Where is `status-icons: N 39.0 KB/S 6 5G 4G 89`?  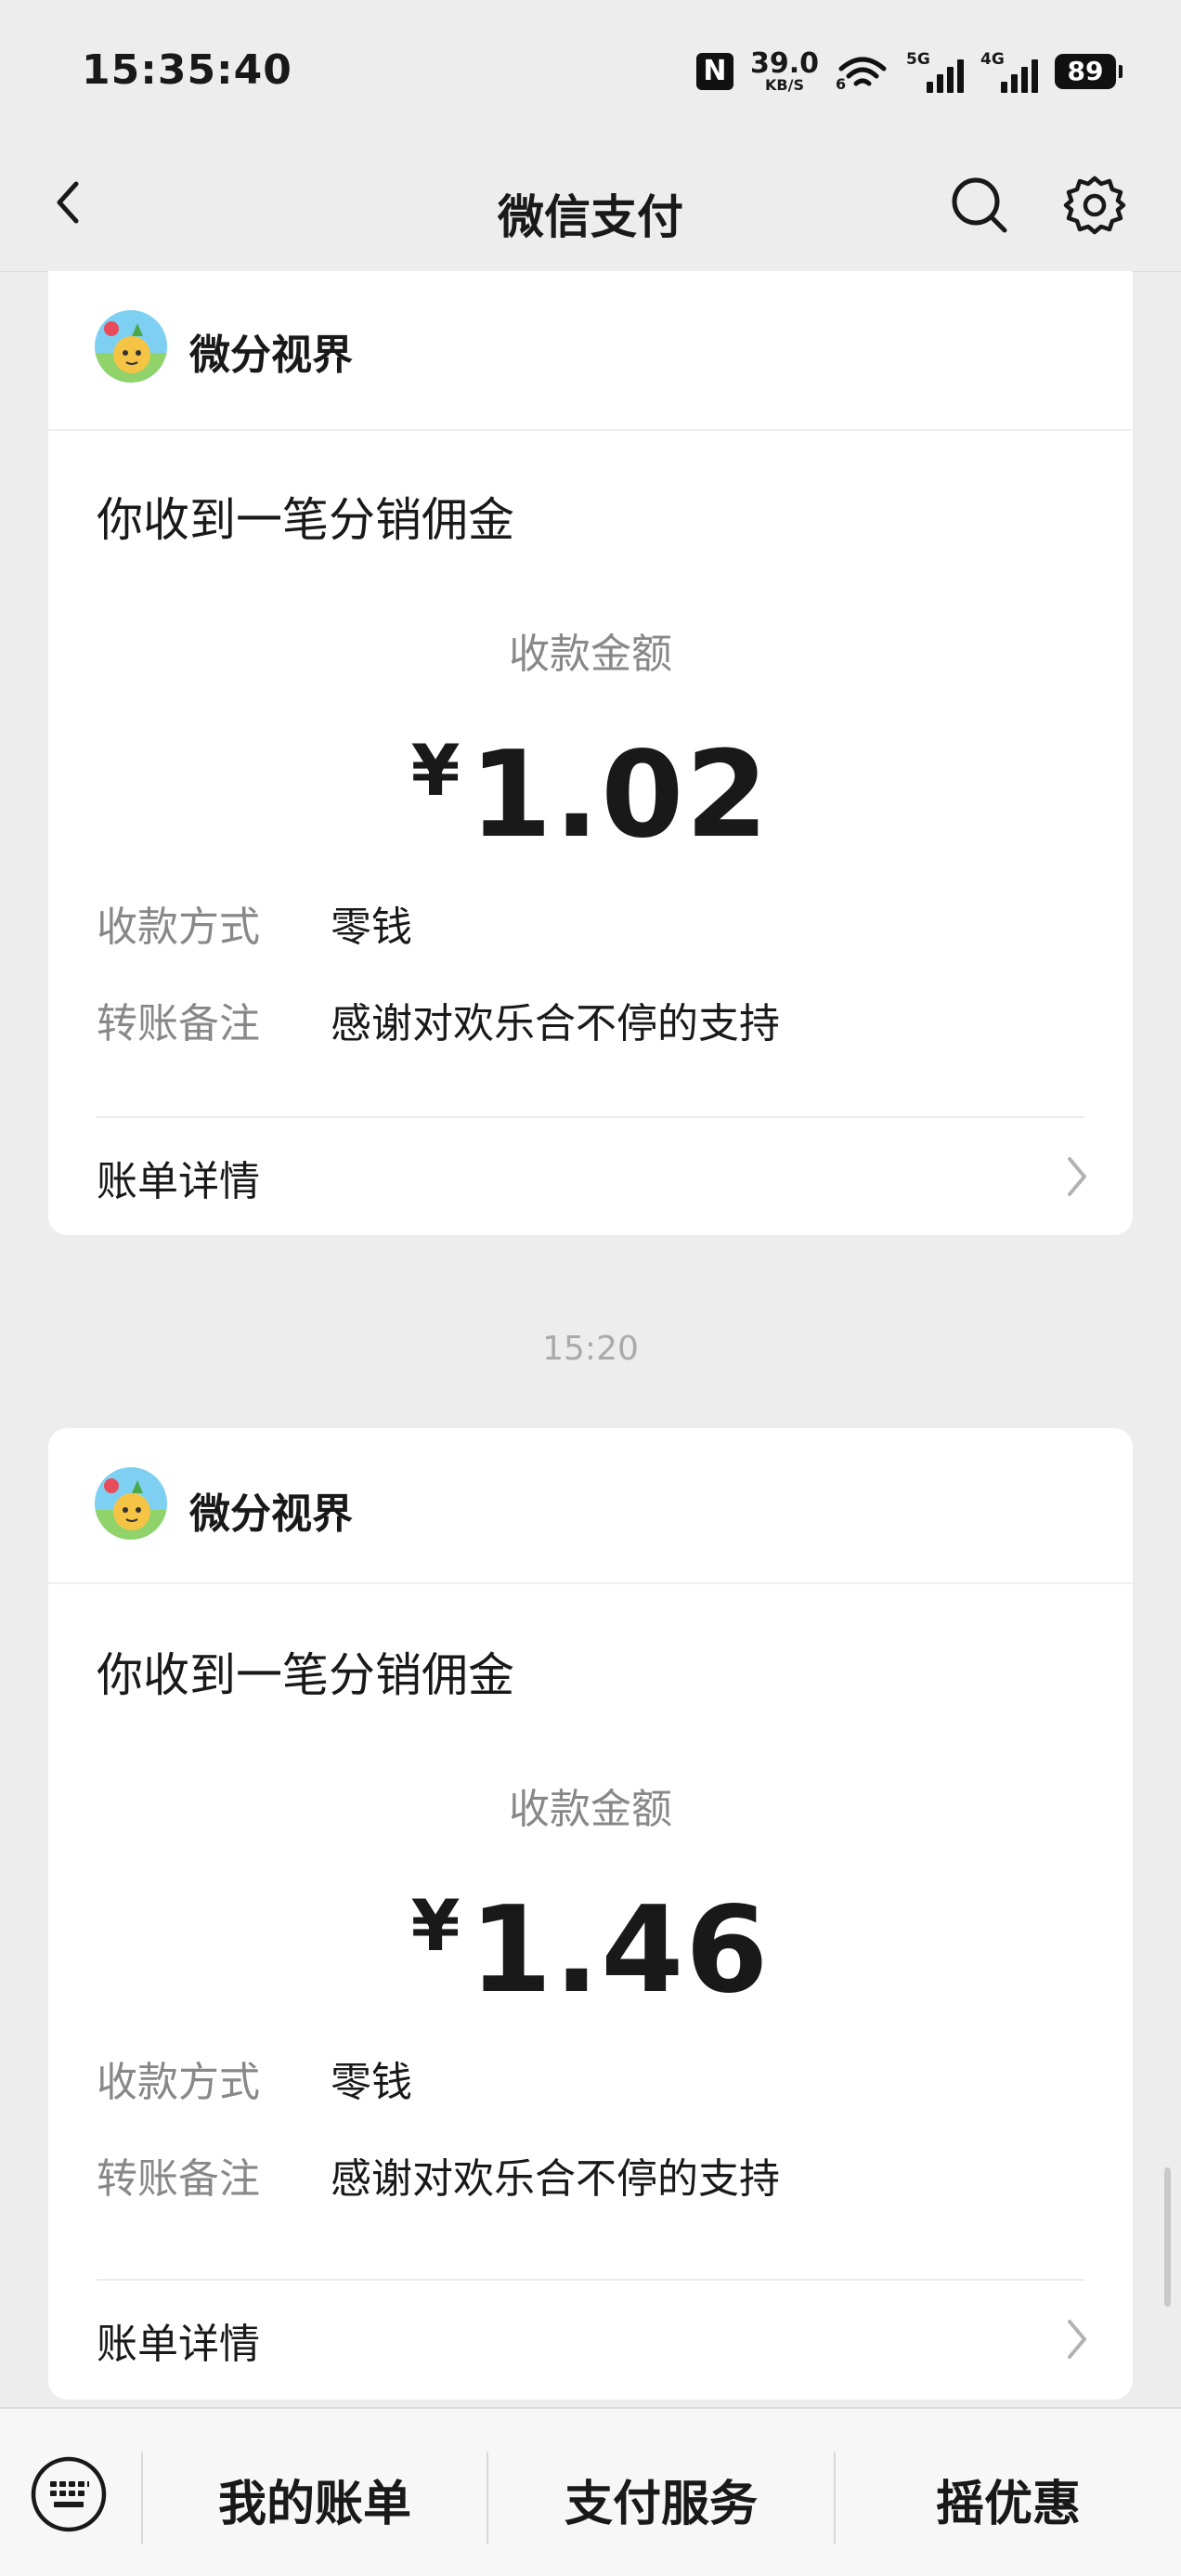 status-icons: N 39.0 KB/S 6 5G 4G 89 is located at coordinates (909, 72).